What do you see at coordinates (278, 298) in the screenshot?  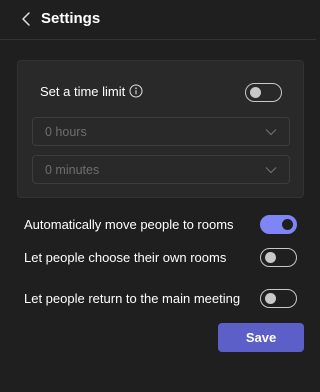 I see `return-main-toggle` at bounding box center [278, 298].